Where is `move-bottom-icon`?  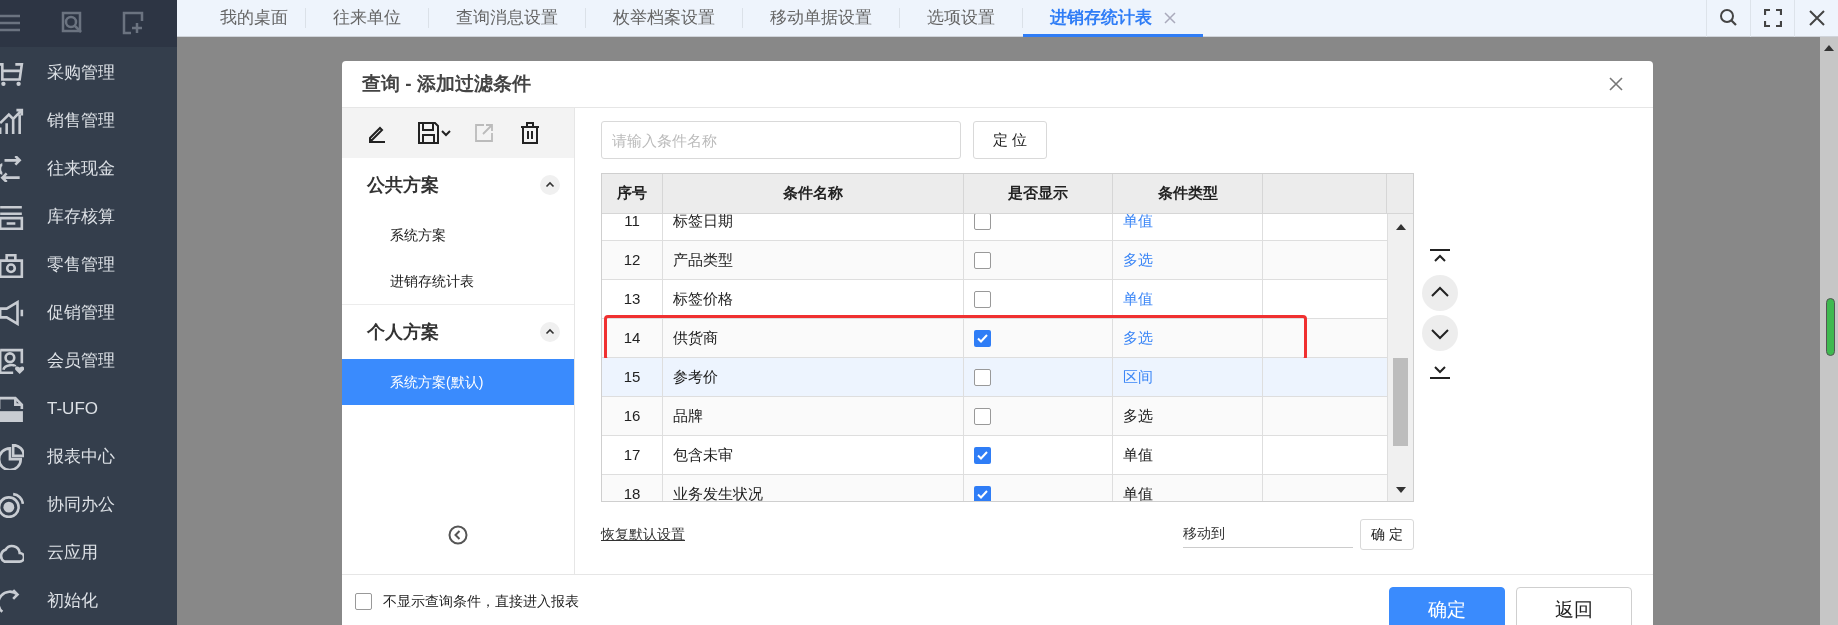 move-bottom-icon is located at coordinates (1440, 372).